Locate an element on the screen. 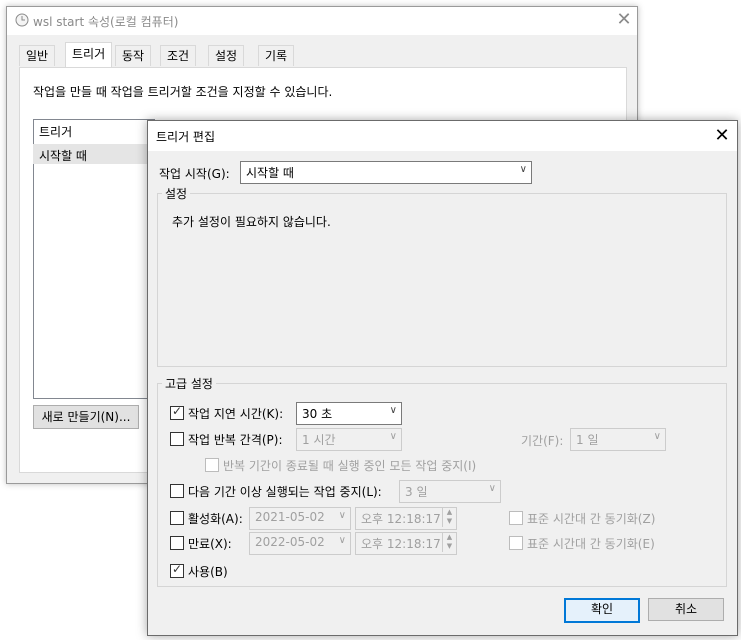  activate-sync-label: 표준 시간대 간 동기화(Z) is located at coordinates (591, 519).